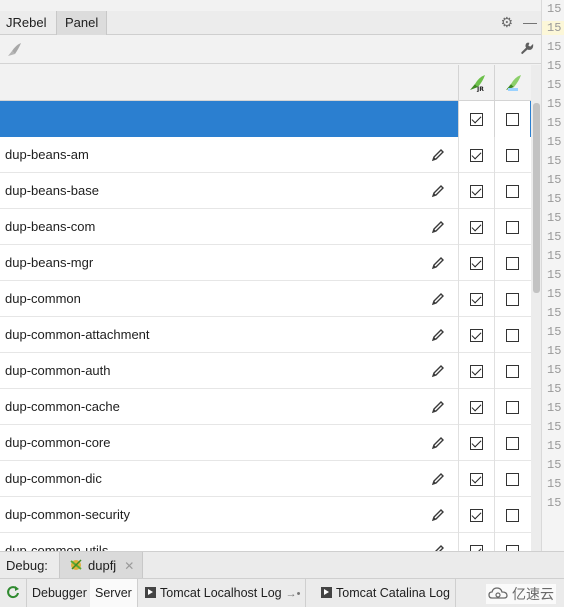 This screenshot has height=607, width=564. I want to click on table-row: dup-common-security, so click(265, 515).